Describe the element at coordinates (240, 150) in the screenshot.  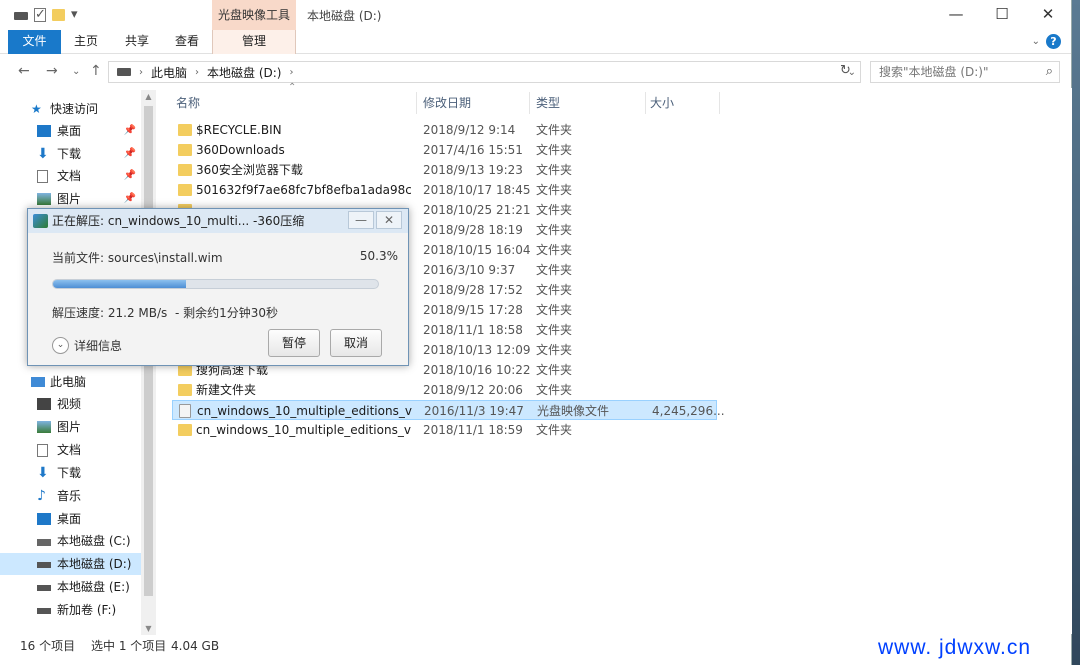
I see `file-name: 360Downloads` at that location.